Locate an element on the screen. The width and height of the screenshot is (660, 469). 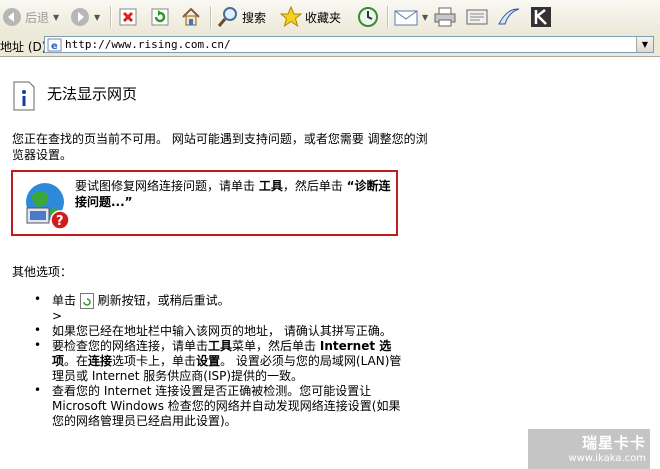
page-title: 无法显示网页 is located at coordinates (92, 94).